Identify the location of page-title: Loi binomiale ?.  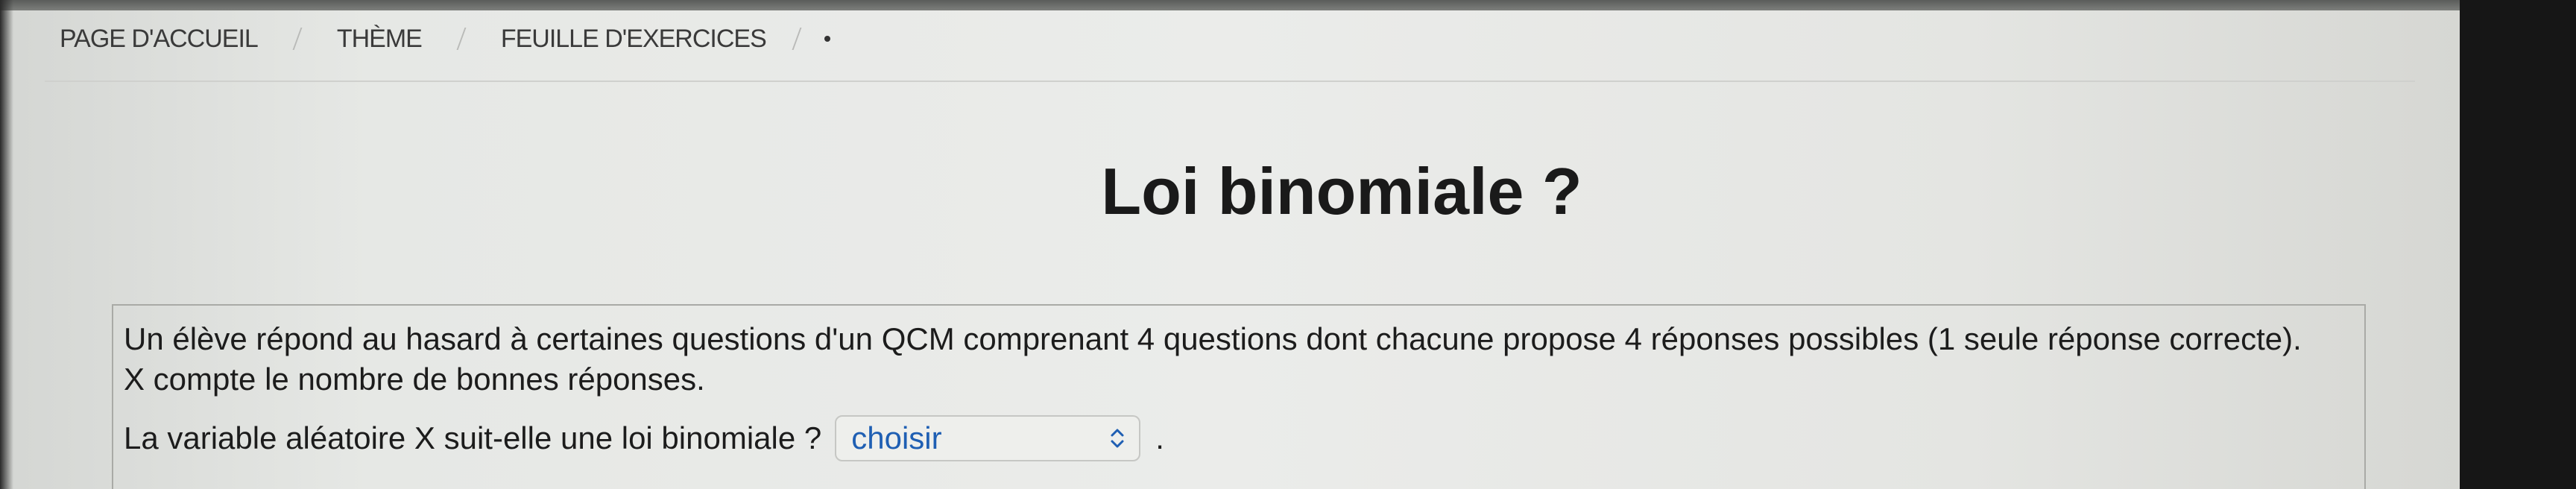
(1341, 191).